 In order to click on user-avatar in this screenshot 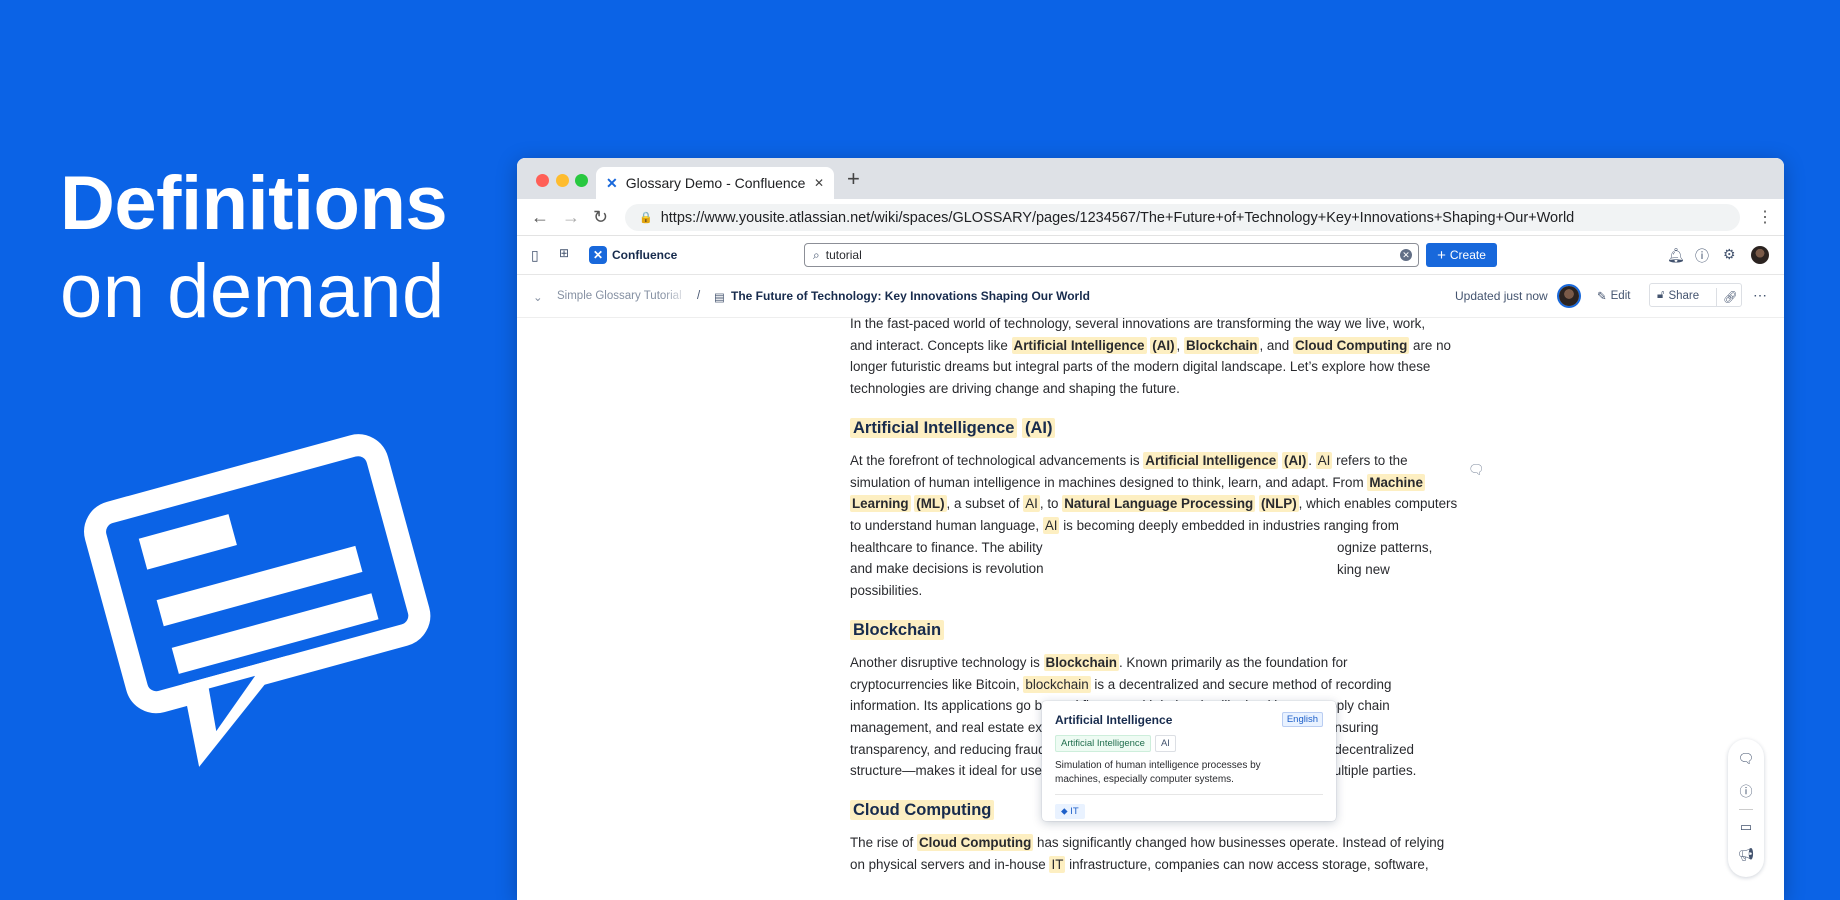, I will do `click(1760, 255)`.